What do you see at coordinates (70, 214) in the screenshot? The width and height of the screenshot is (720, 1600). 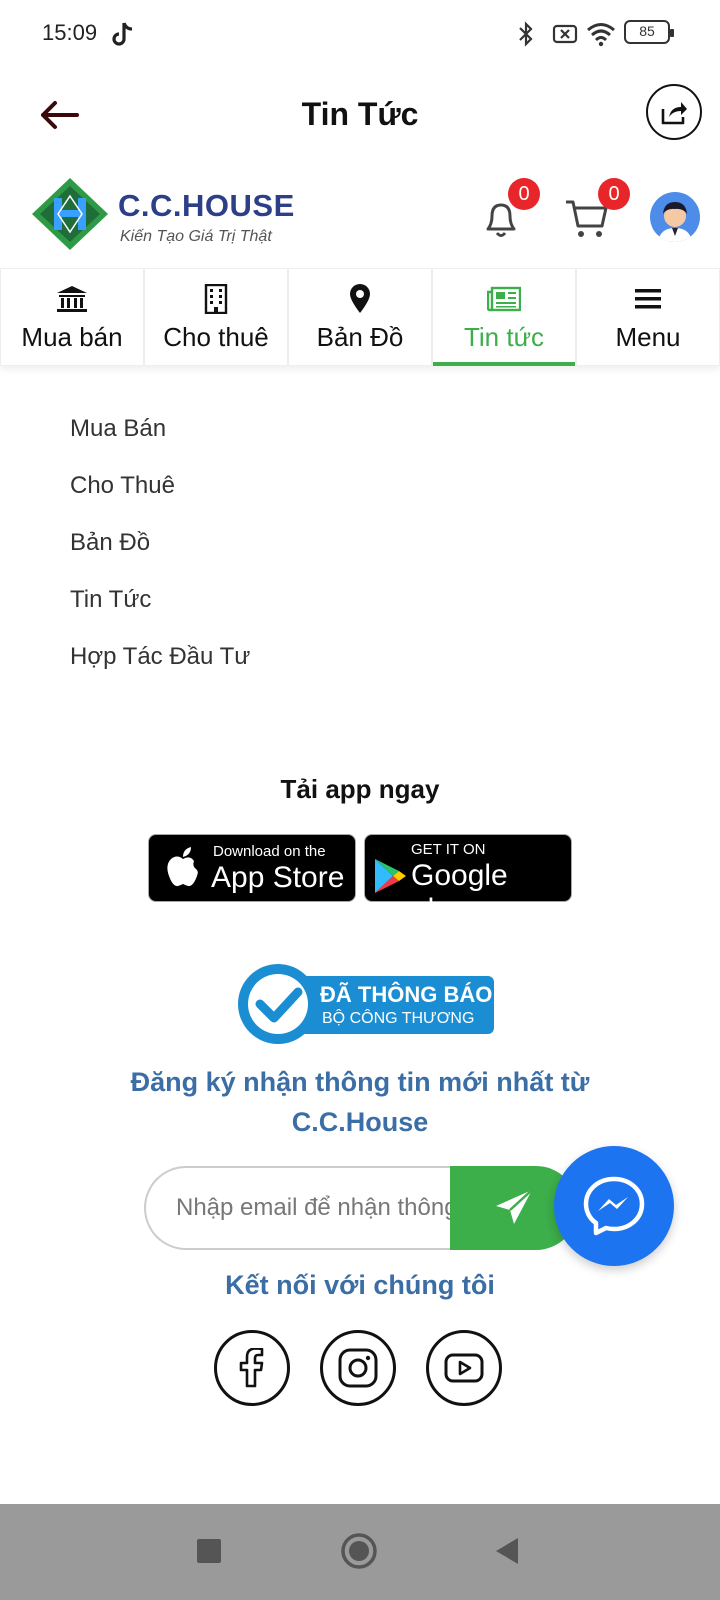 I see `logo-mark-icon` at bounding box center [70, 214].